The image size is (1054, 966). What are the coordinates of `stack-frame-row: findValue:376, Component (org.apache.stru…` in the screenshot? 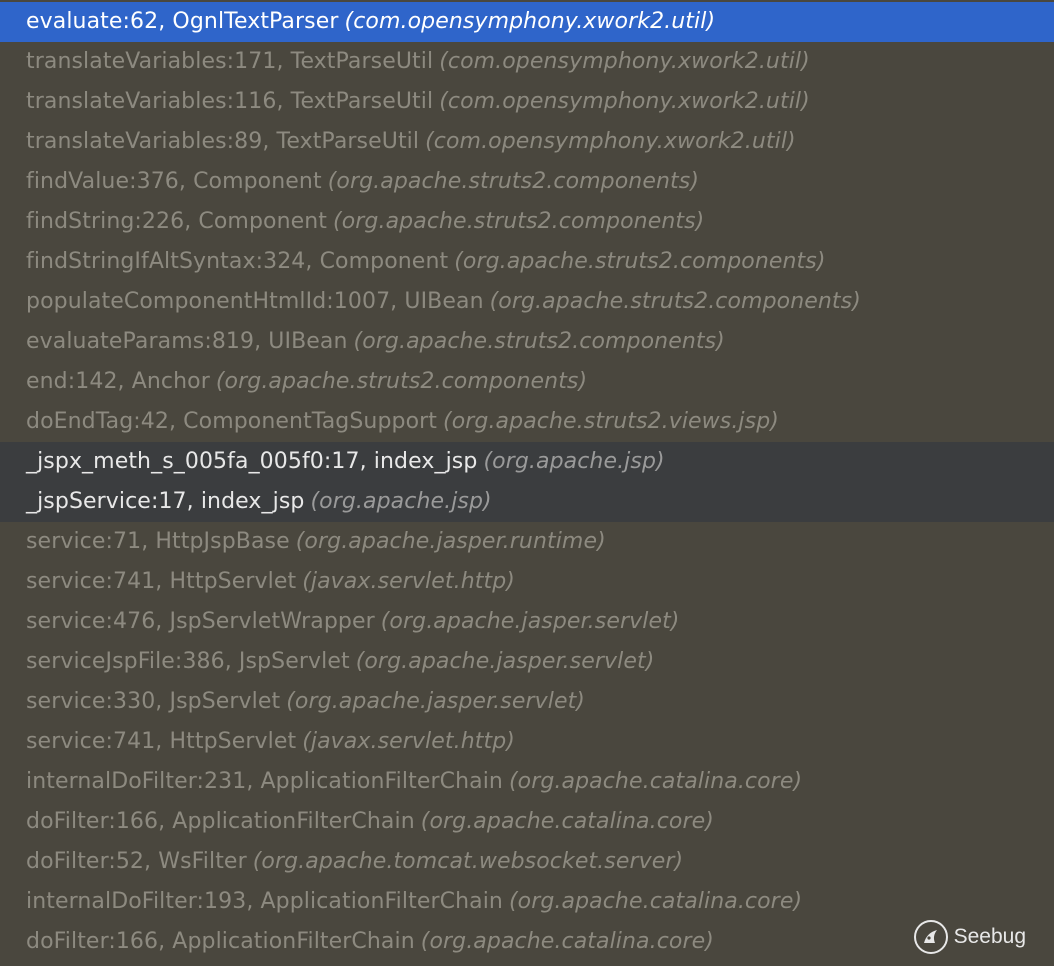 It's located at (527, 182).